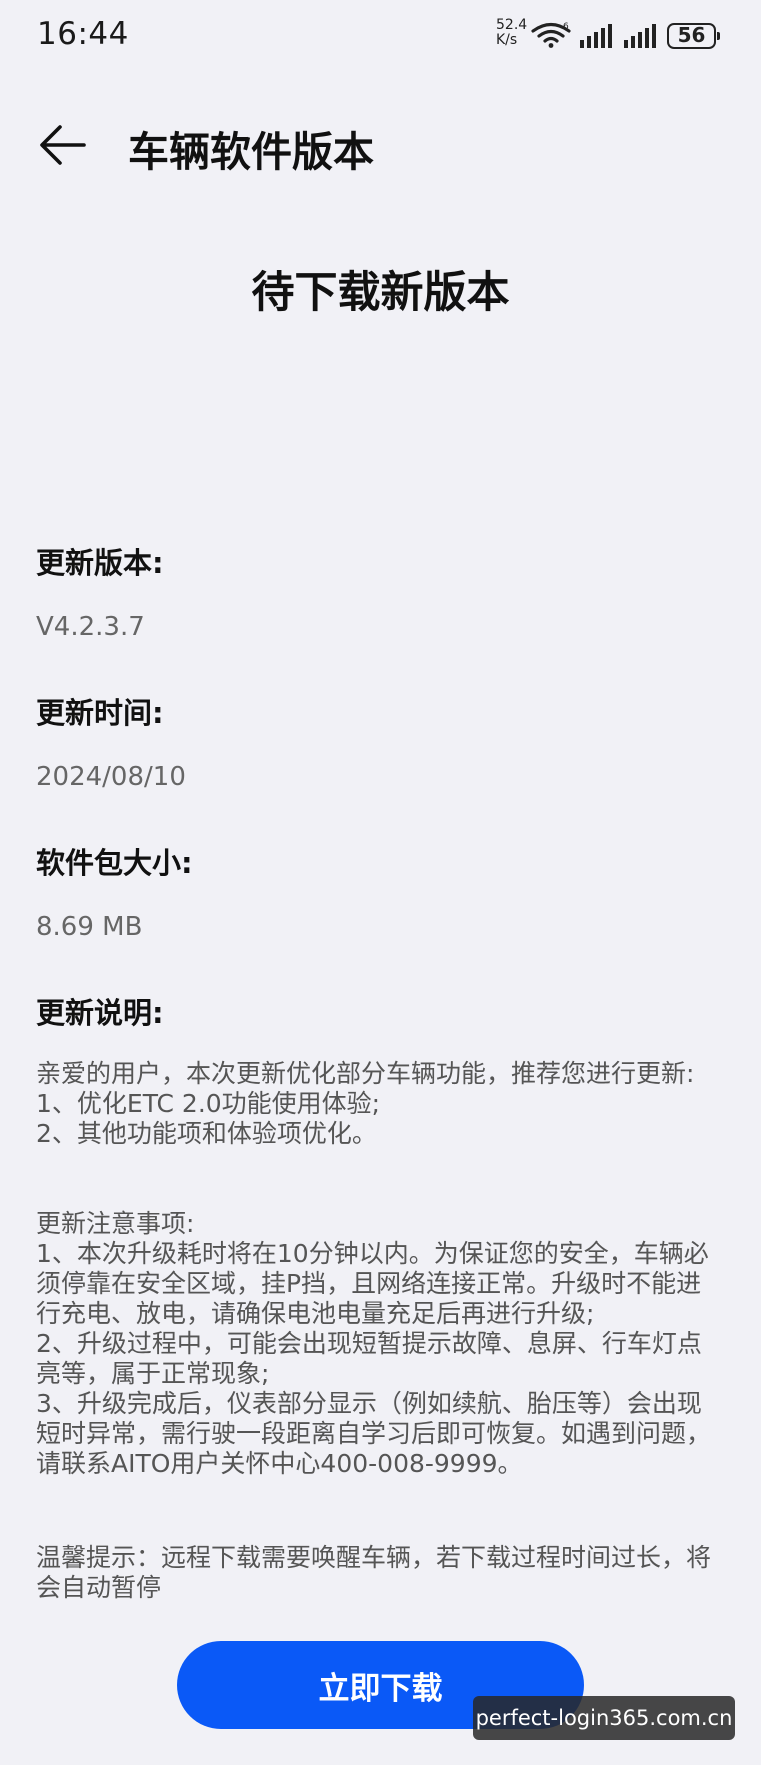 The image size is (761, 1765). I want to click on battery-icon: 56, so click(693, 36).